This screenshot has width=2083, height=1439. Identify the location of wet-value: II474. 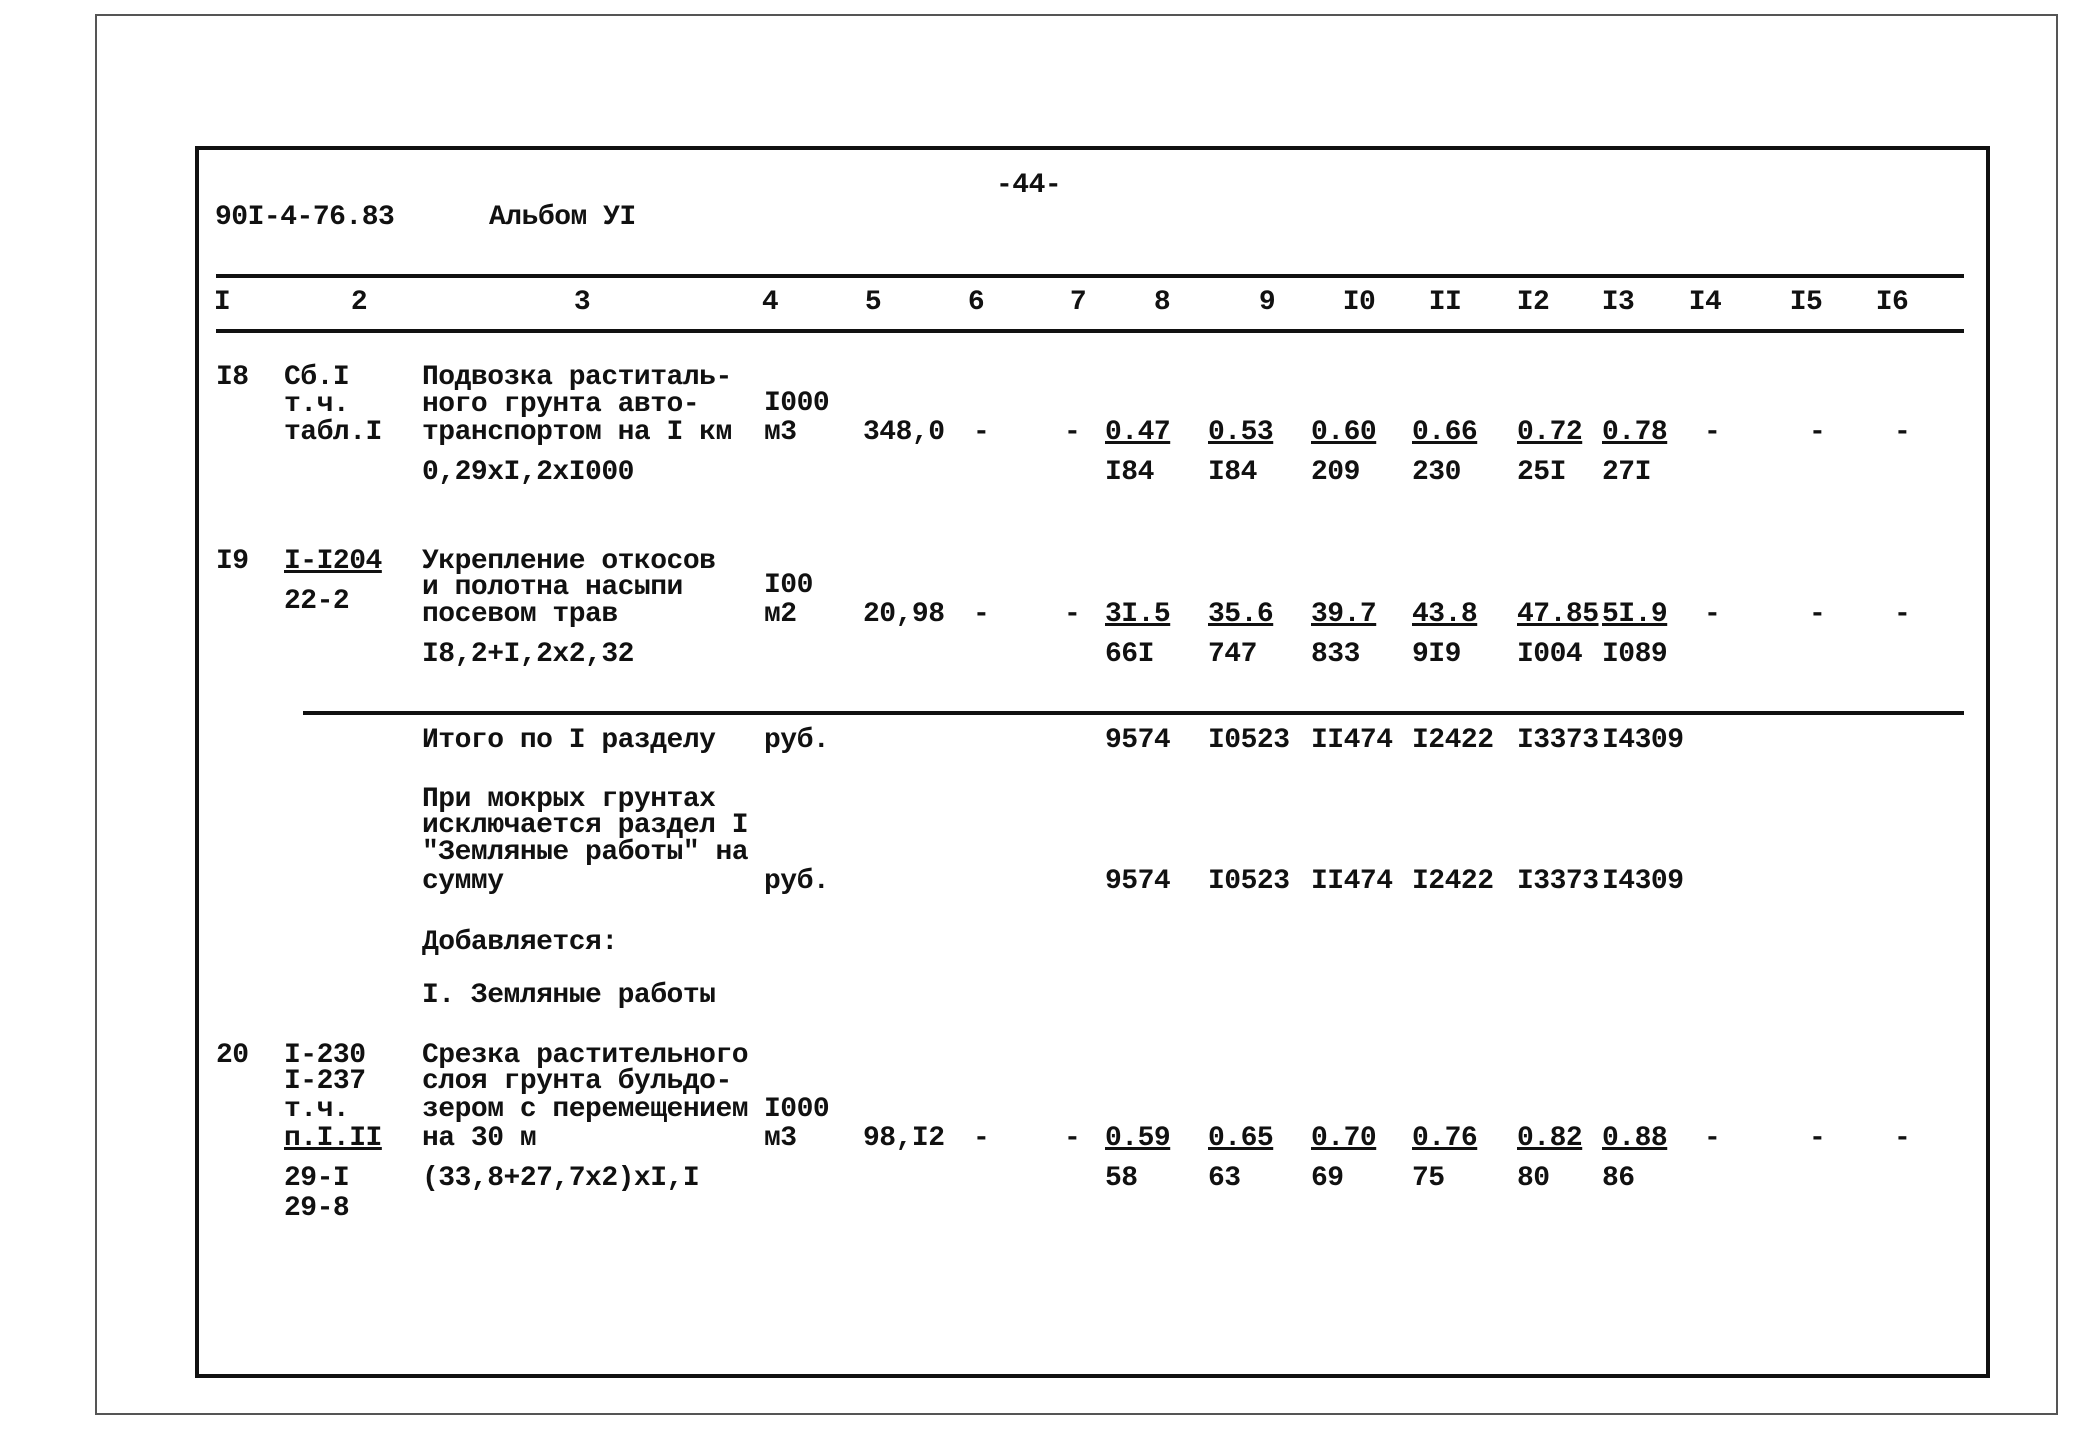
(1352, 881).